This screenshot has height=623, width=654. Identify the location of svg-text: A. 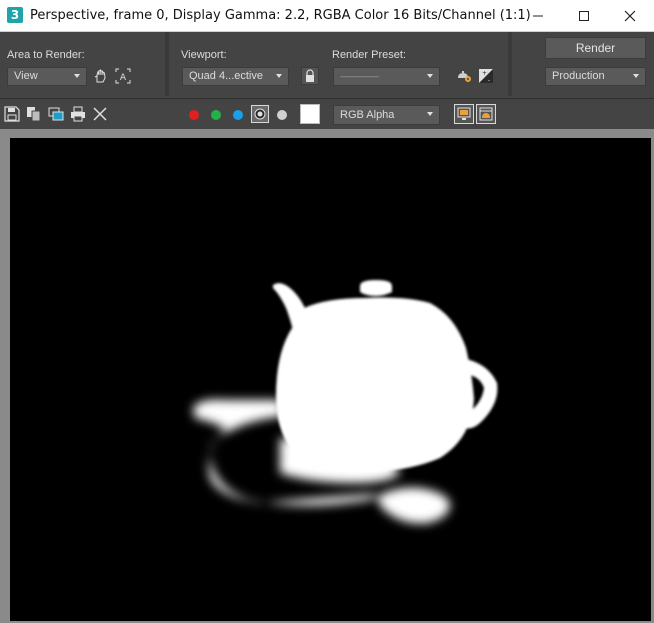
(123, 78).